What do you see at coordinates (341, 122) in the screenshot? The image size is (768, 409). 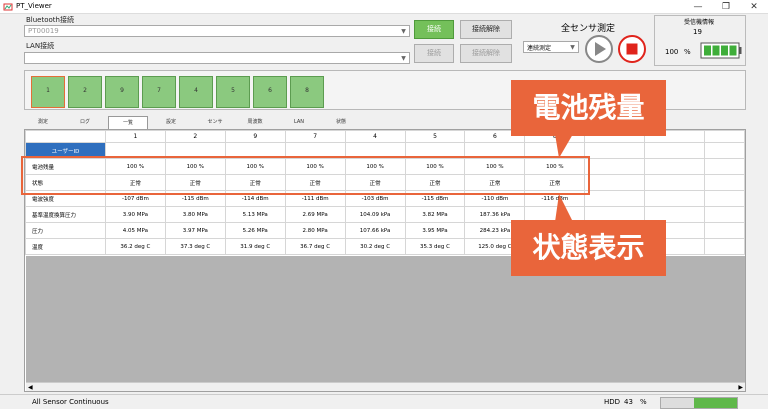 I see `tab-7: 状態` at bounding box center [341, 122].